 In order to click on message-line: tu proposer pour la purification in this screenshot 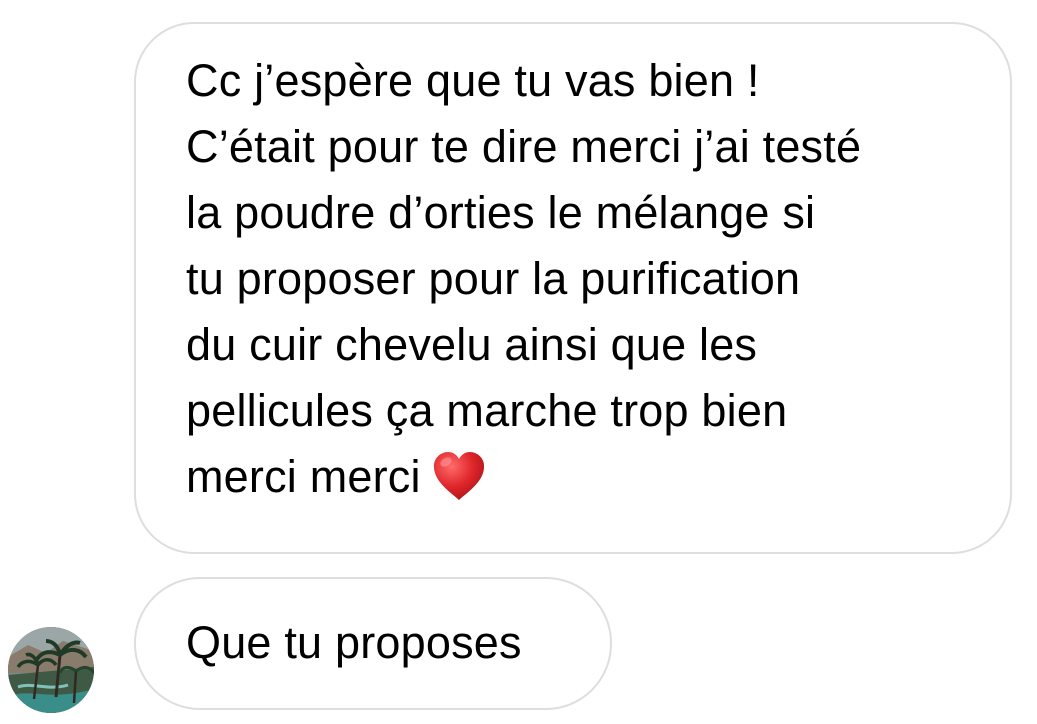, I will do `click(493, 278)`.